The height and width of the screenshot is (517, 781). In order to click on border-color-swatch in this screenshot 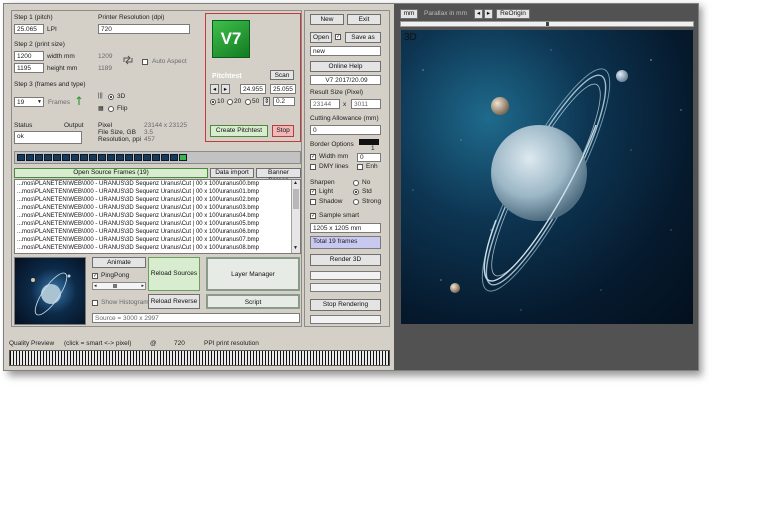, I will do `click(369, 142)`.